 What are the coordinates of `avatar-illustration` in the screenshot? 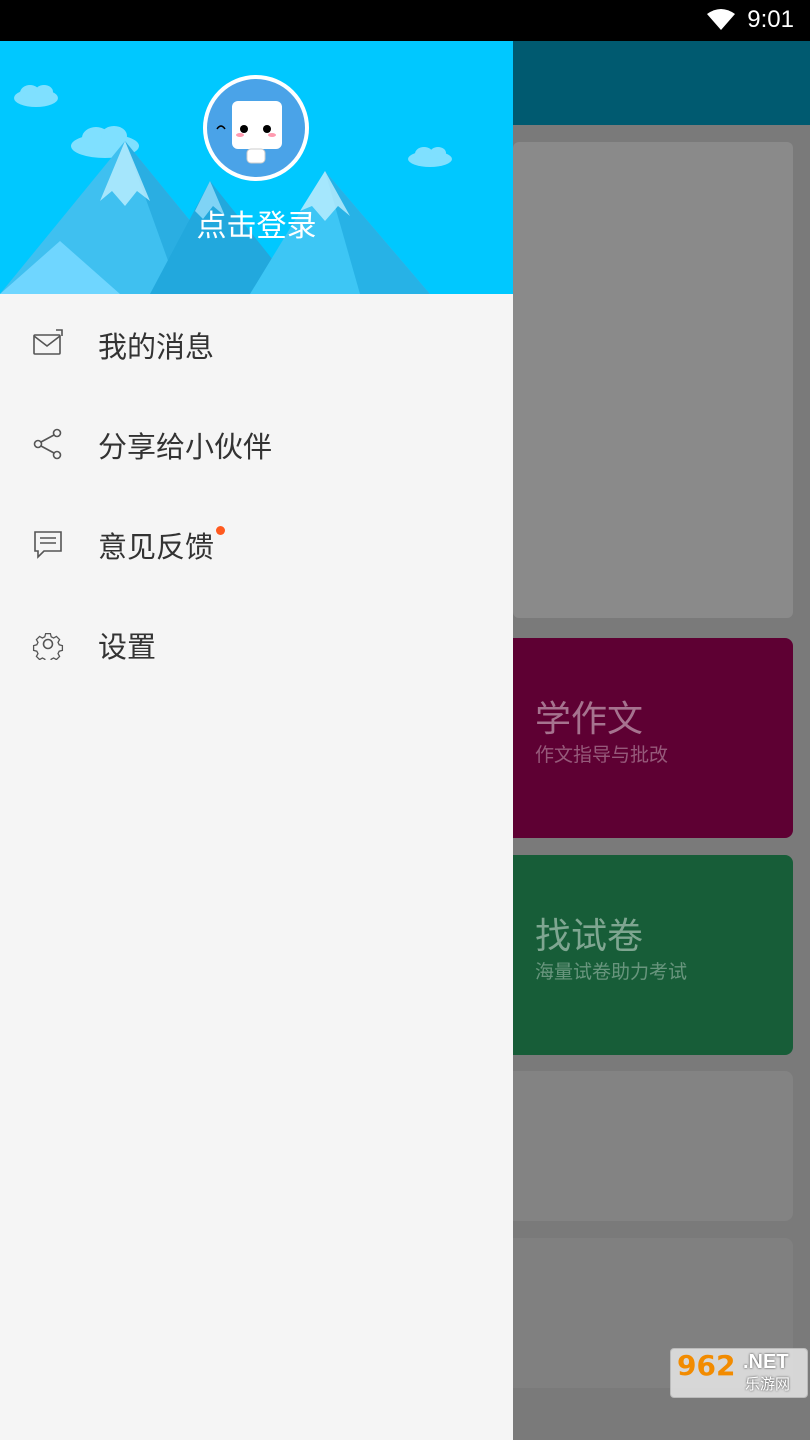 It's located at (256, 128).